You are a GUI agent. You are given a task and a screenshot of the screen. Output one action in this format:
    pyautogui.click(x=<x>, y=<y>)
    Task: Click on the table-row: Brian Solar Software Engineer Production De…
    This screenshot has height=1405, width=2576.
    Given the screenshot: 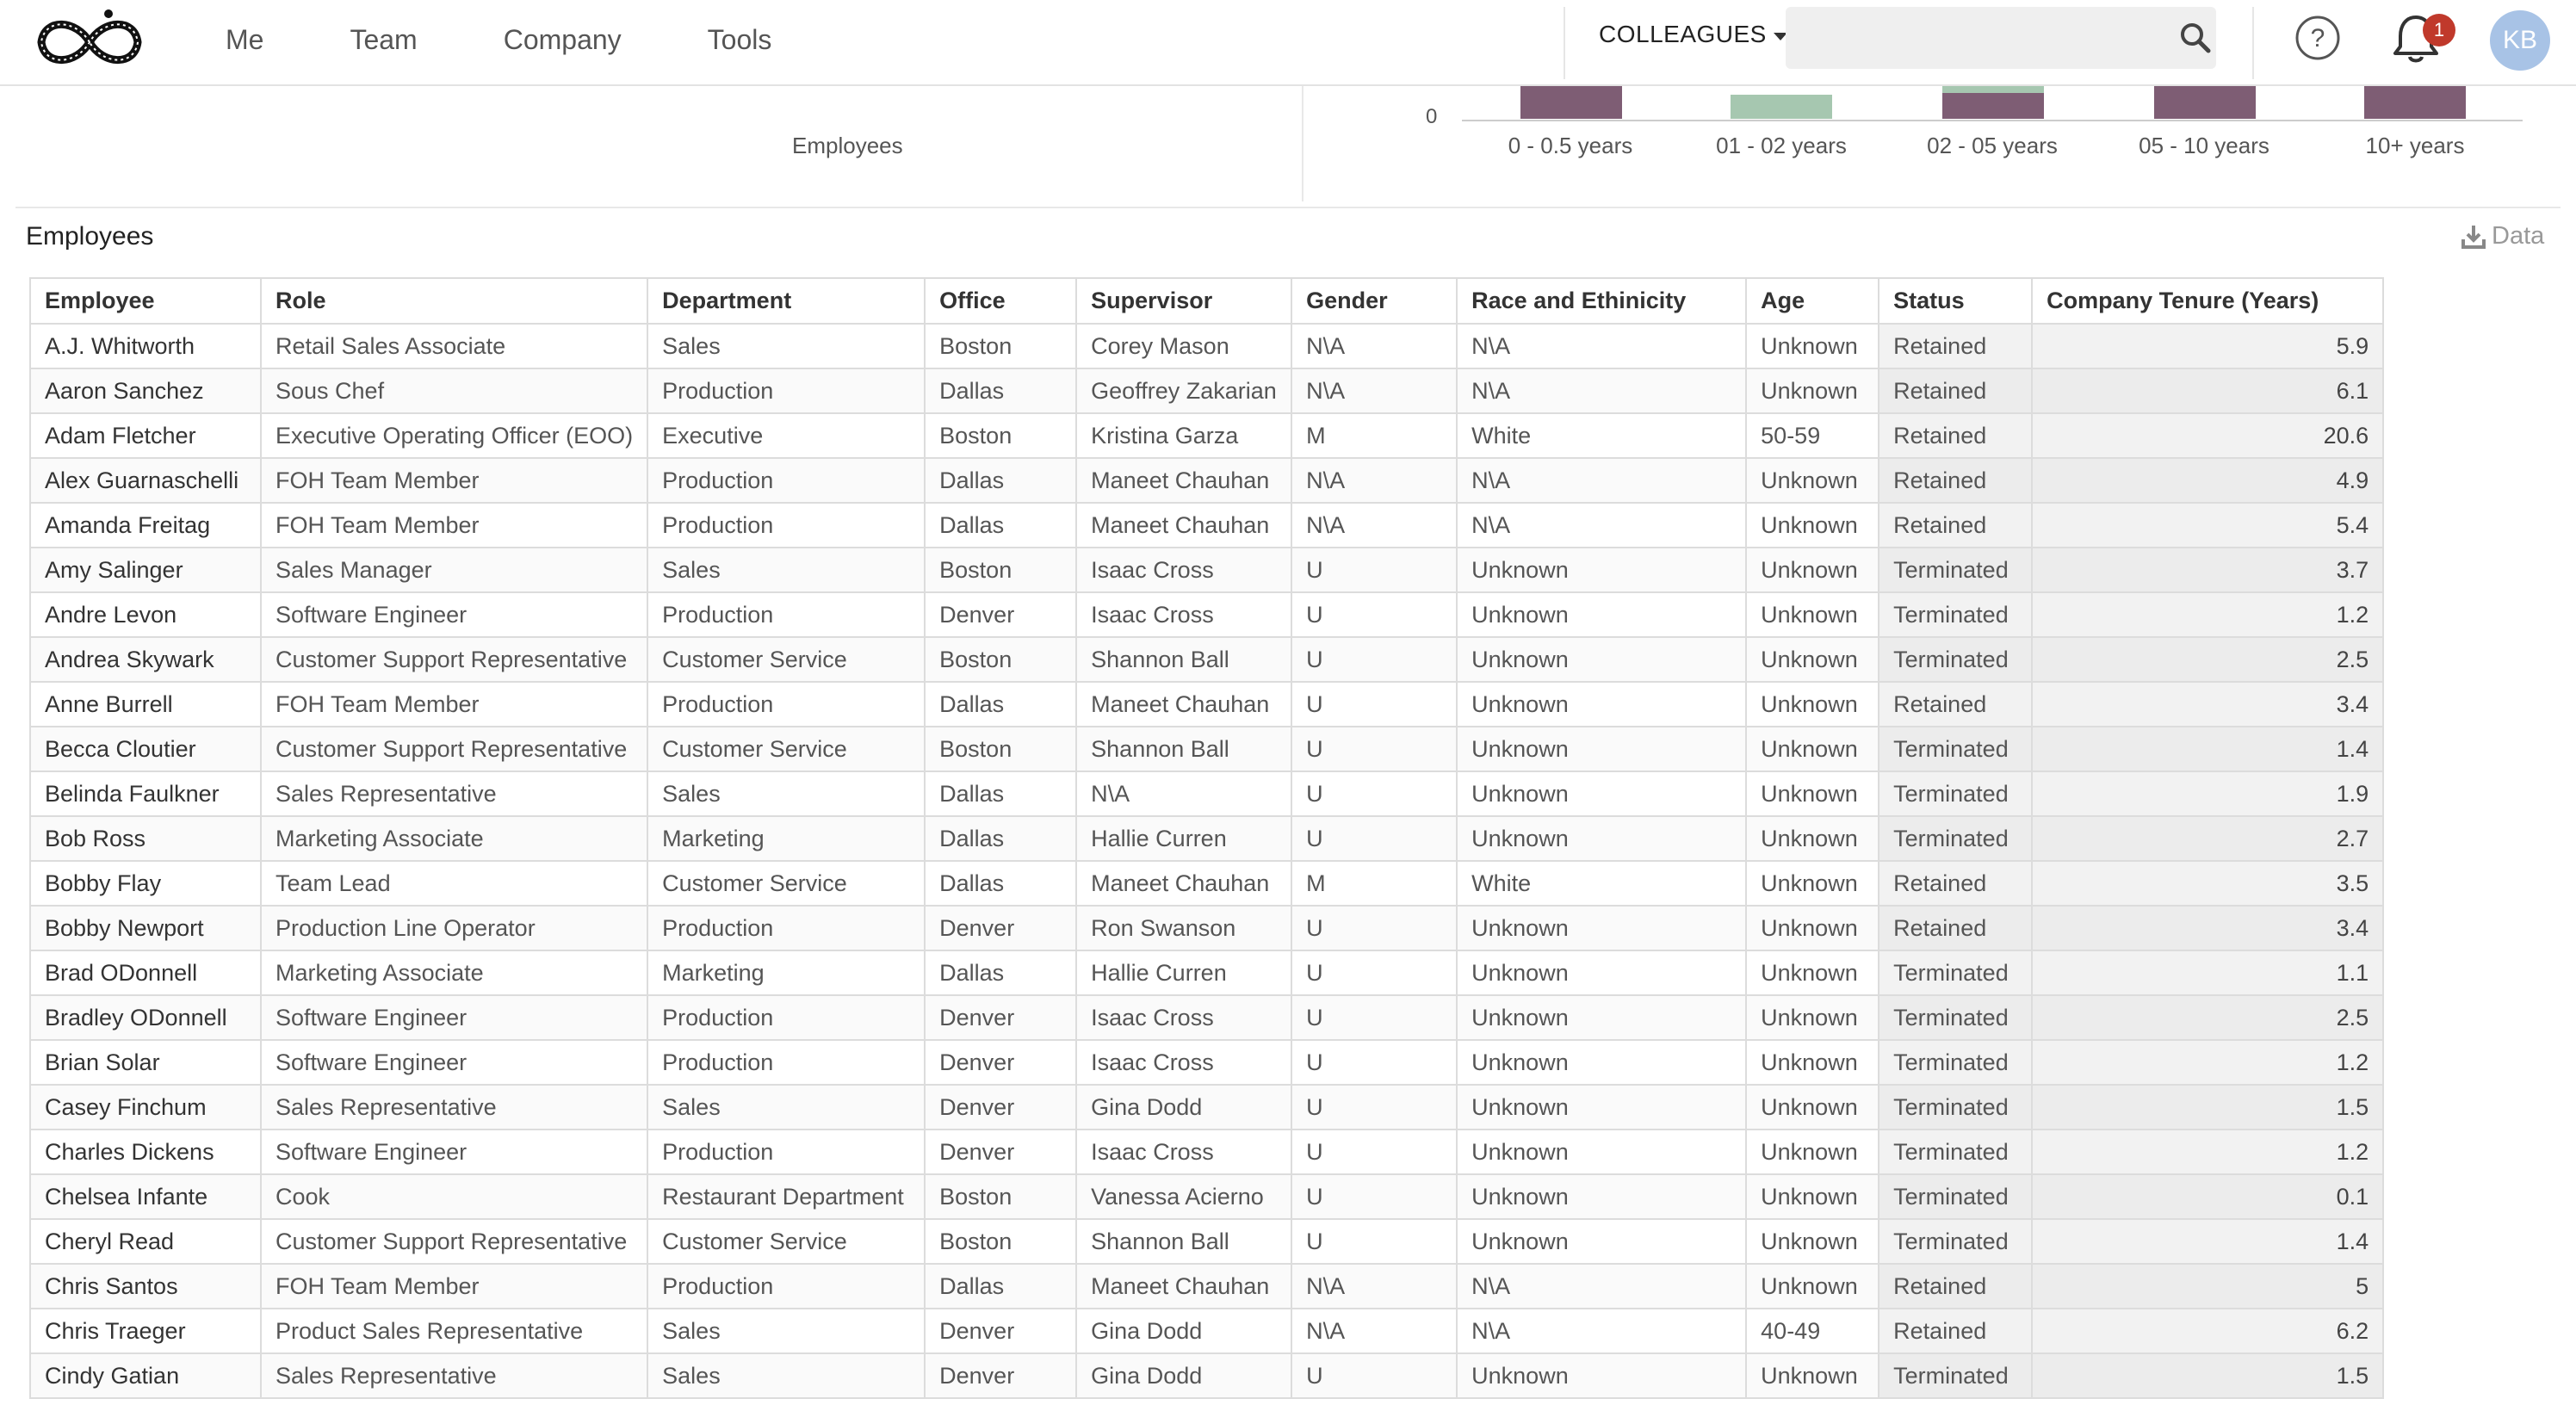 What is the action you would take?
    pyautogui.click(x=1207, y=1062)
    